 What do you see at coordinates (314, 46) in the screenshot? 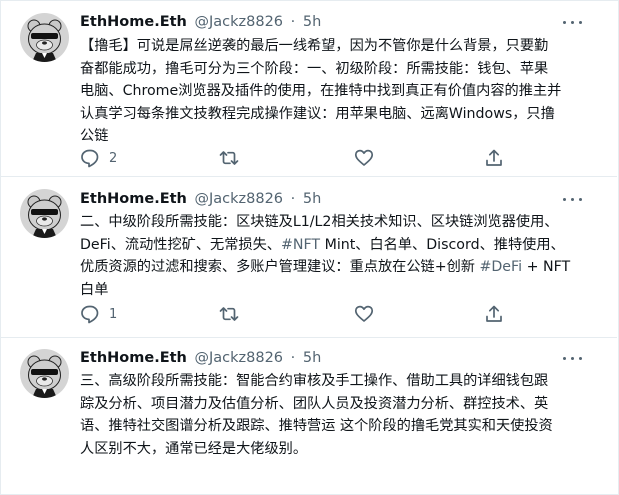
I see `tweet-text-line: 【撸毛】可说是屌丝逆袭的最后一线希望，因为不管你是什么背景，只要勤` at bounding box center [314, 46].